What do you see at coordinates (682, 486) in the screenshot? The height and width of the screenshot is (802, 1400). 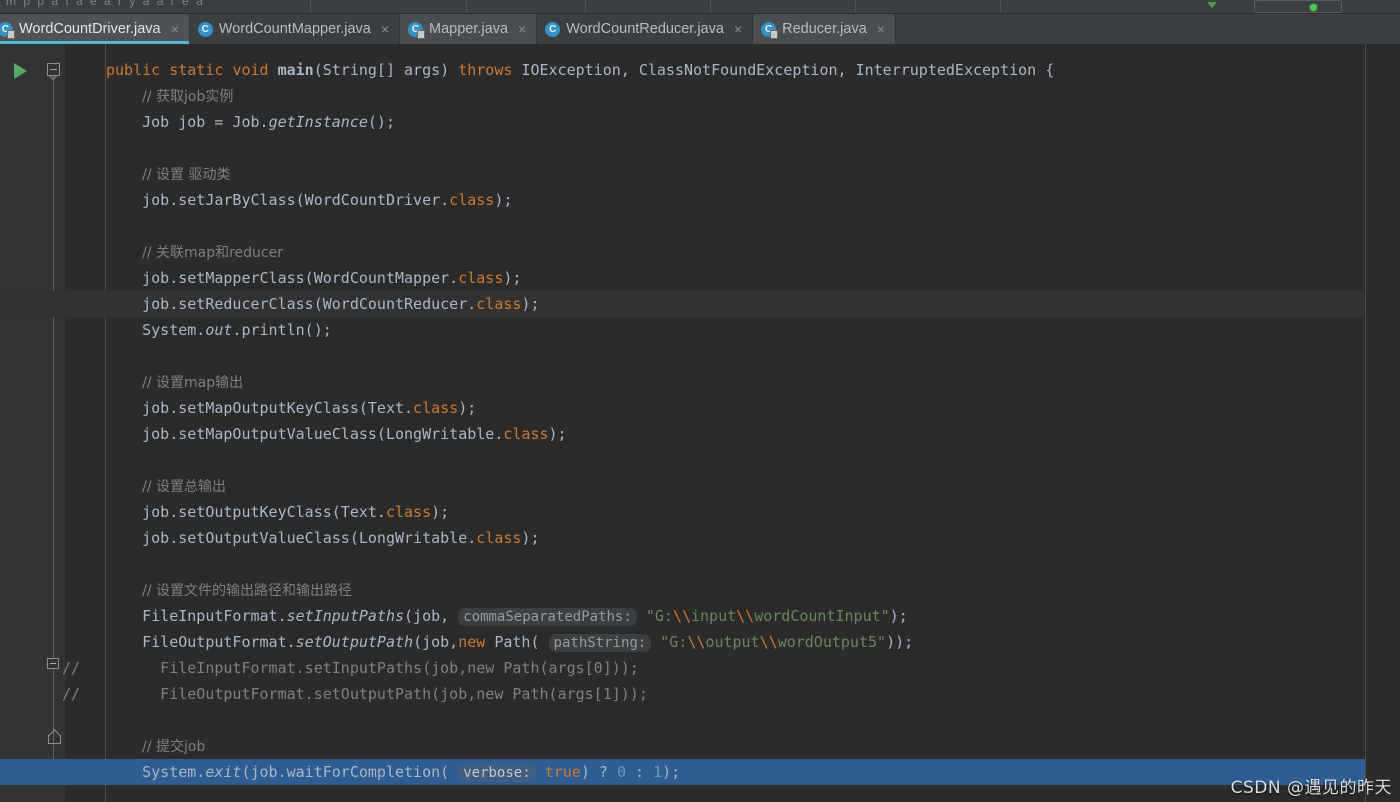 I see `code-line: // 设置总输出` at bounding box center [682, 486].